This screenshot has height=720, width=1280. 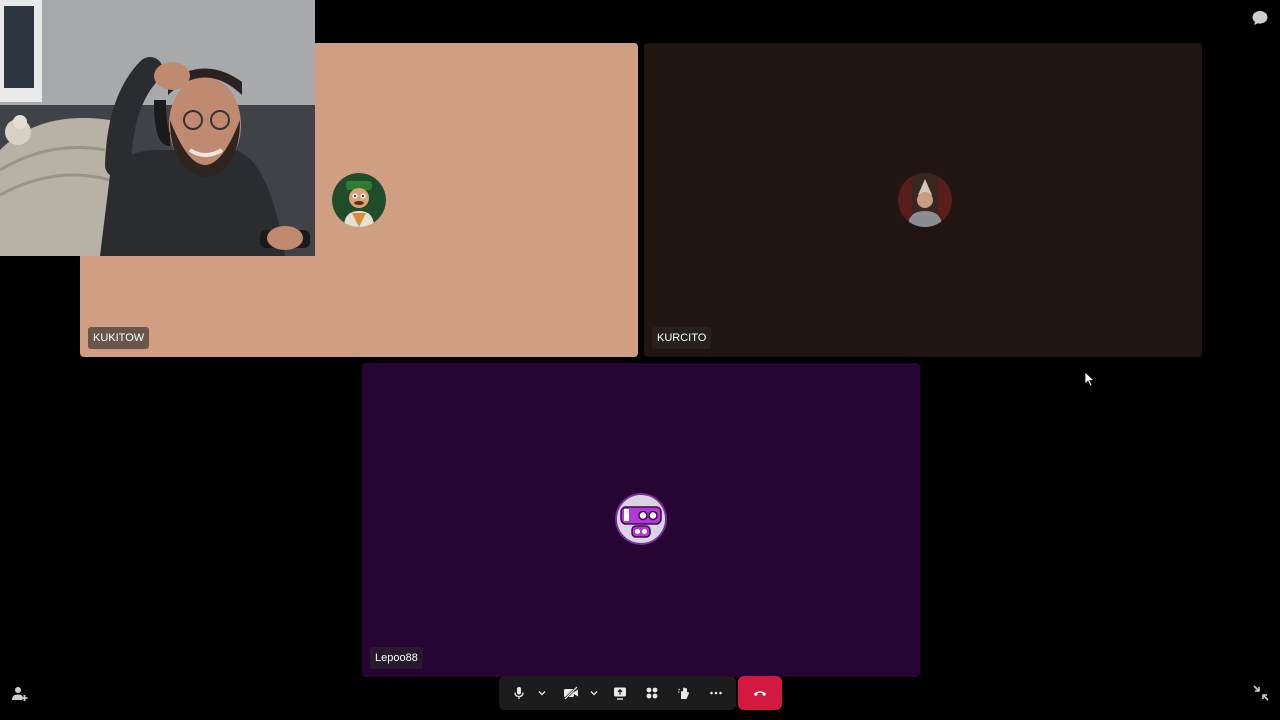 I want to click on participant-name-tag: KUKITOW, so click(x=119, y=338).